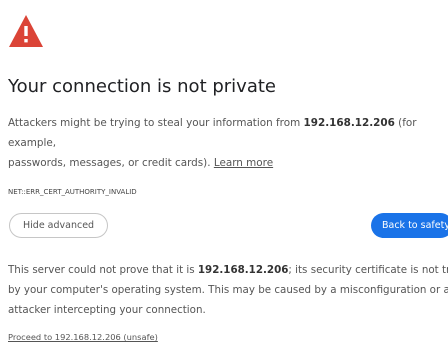  Describe the element at coordinates (243, 163) in the screenshot. I see `learn-more-link: Learn more` at that location.